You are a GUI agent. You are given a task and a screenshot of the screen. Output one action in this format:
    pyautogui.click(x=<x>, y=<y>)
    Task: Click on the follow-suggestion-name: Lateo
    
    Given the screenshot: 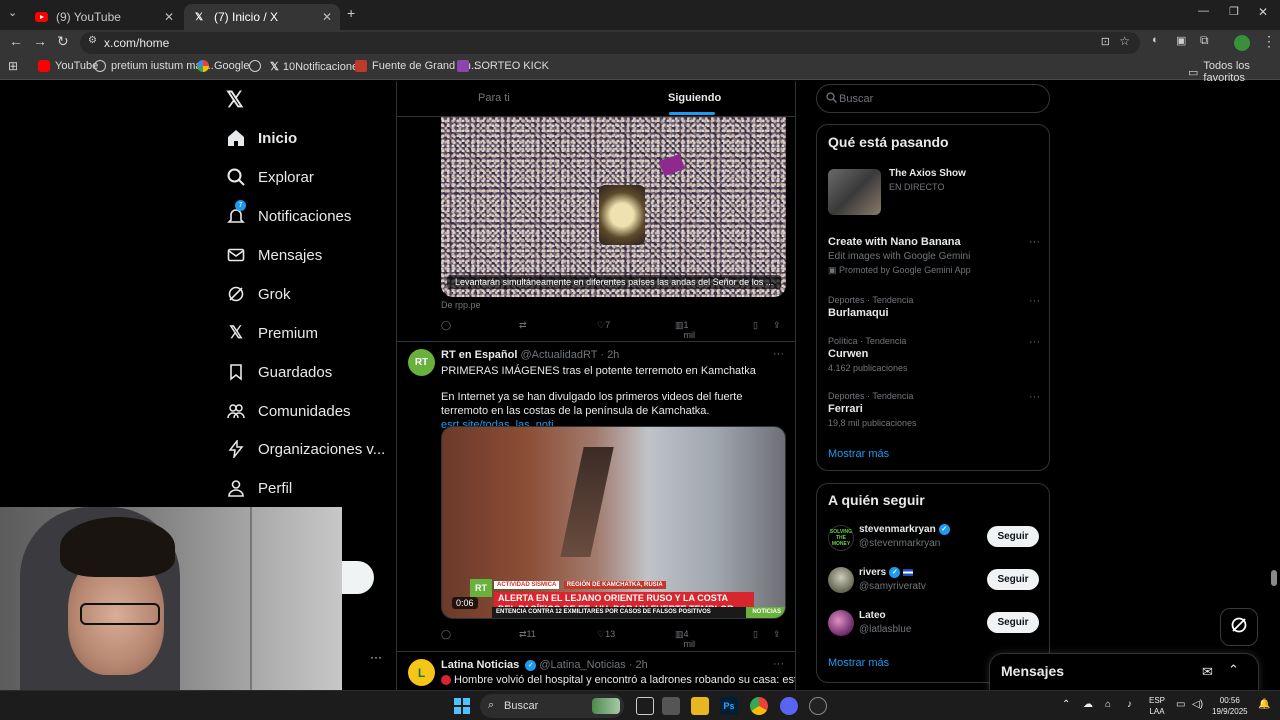 What is the action you would take?
    pyautogui.click(x=872, y=615)
    